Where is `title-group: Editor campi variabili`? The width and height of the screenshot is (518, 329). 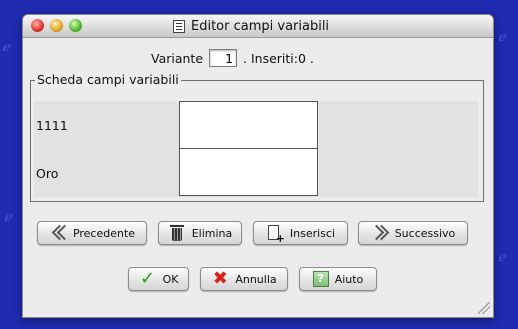 title-group: Editor campi variabili is located at coordinates (251, 26).